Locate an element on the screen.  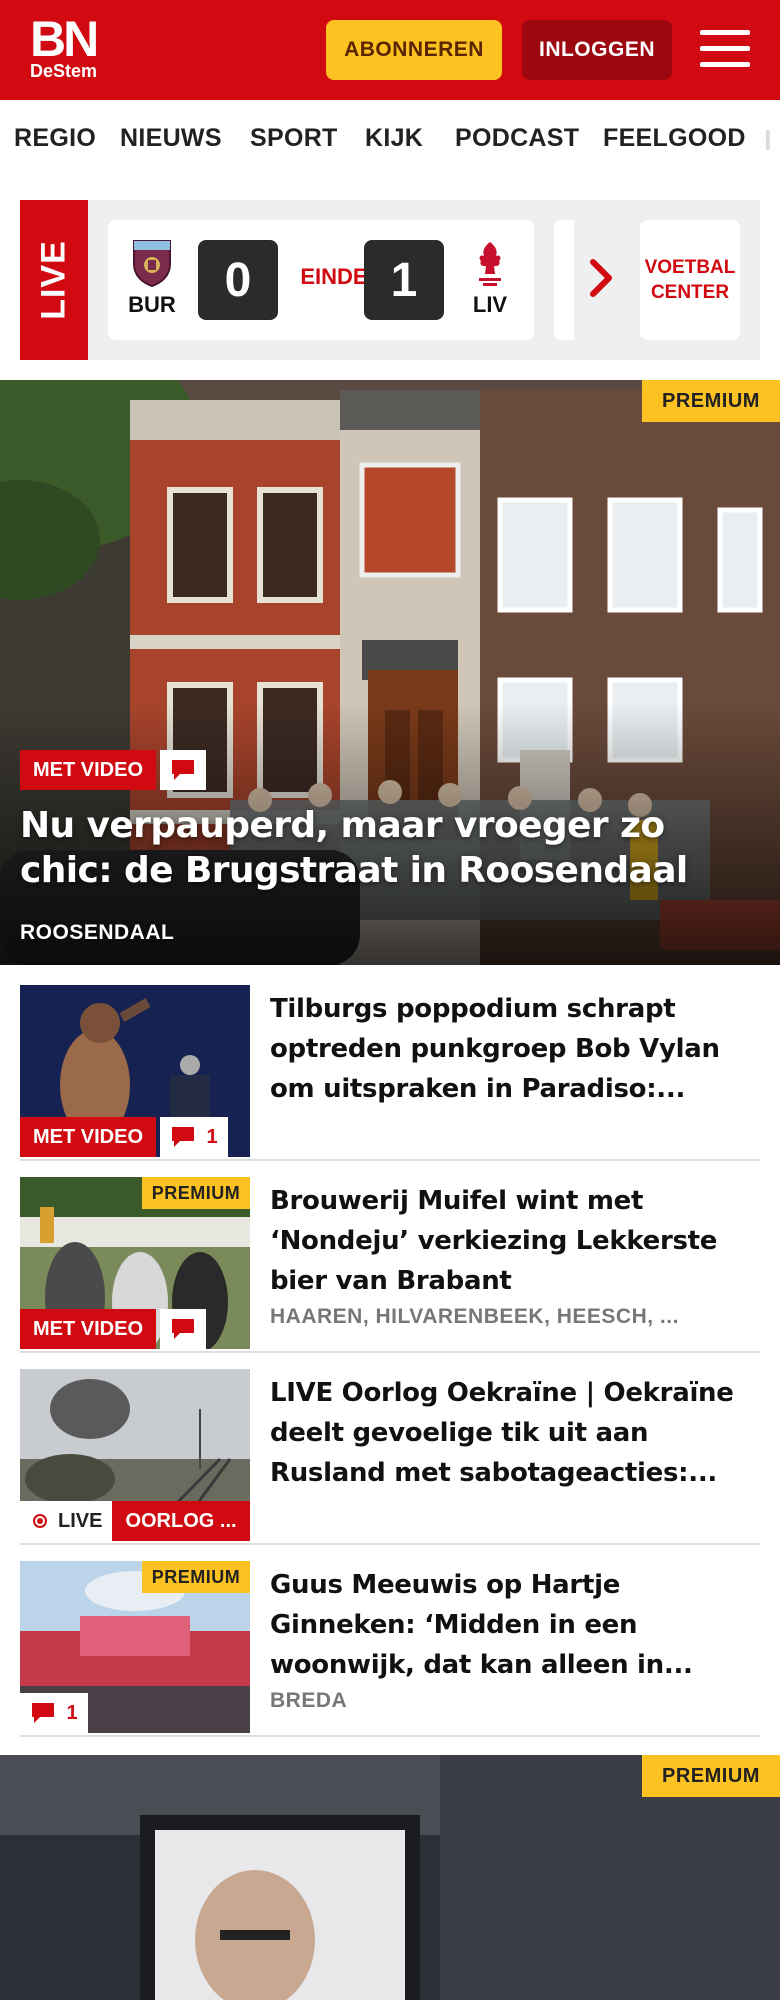
logo-sub: DeStem is located at coordinates (64, 71).